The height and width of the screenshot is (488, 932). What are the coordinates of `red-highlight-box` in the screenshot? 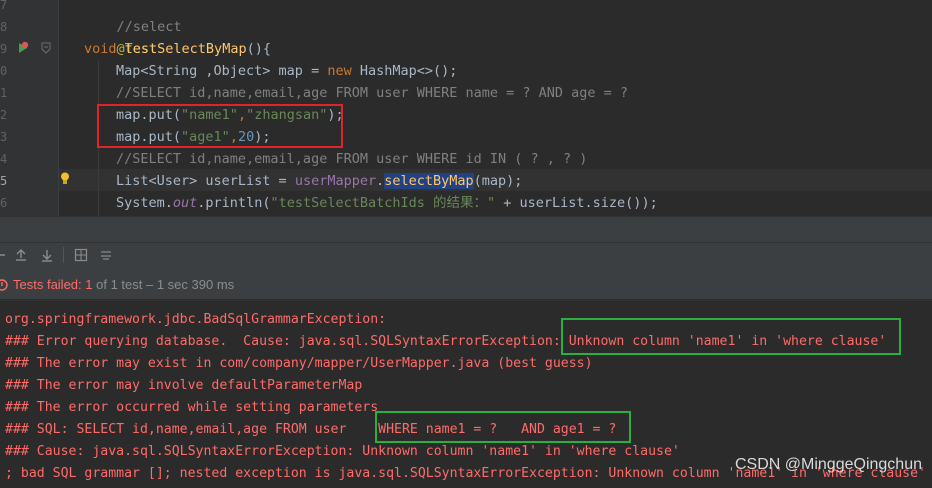 It's located at (220, 126).